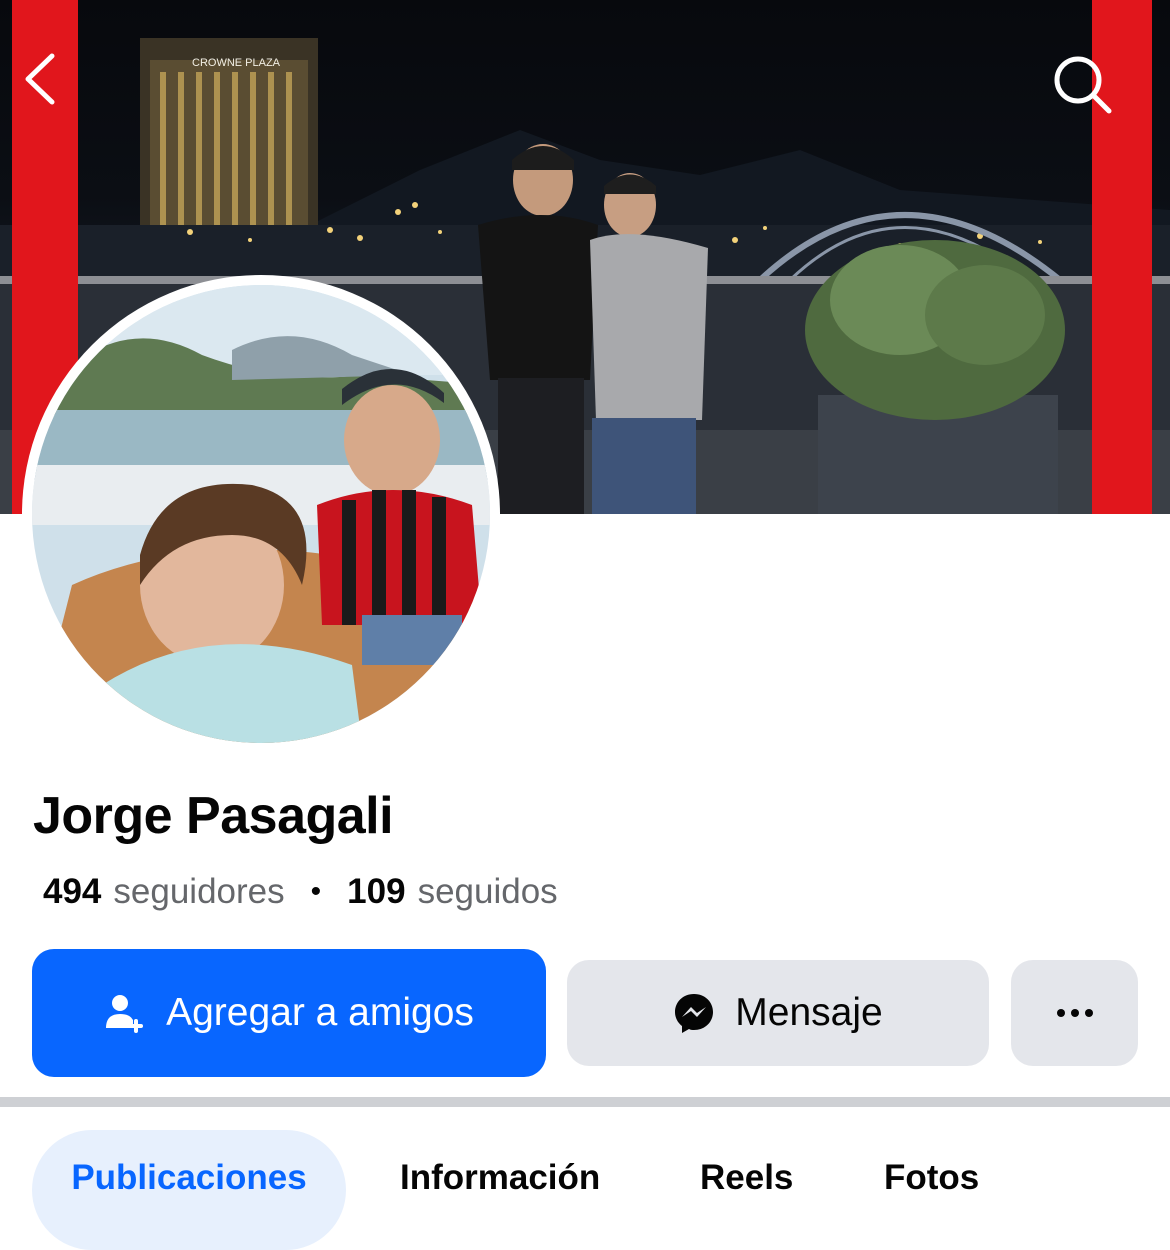  I want to click on more-dots-icon, so click(1074, 1013).